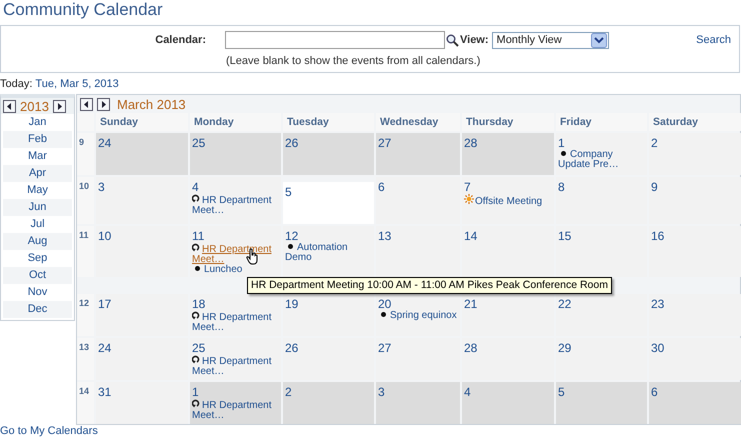 This screenshot has height=448, width=741. Describe the element at coordinates (37, 156) in the screenshot. I see `month-link: Mar` at that location.